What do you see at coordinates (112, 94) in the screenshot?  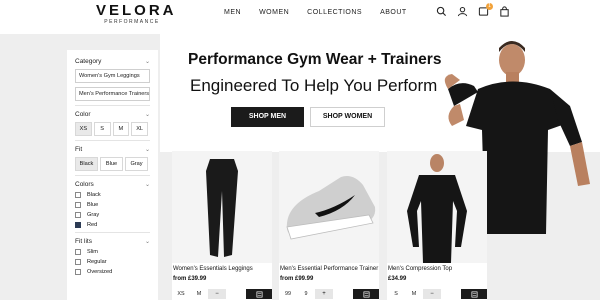 I see `category-tag: Men's Performance Trainers` at bounding box center [112, 94].